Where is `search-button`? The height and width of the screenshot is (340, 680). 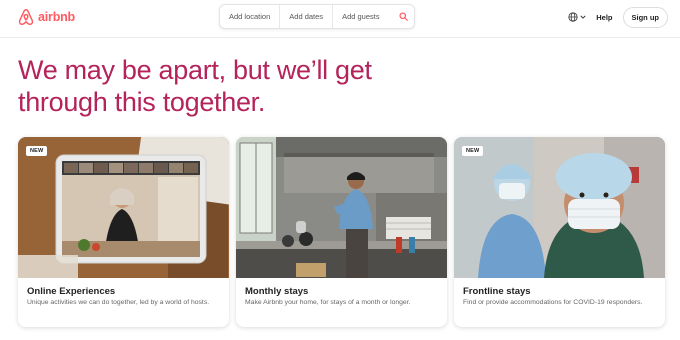 search-button is located at coordinates (403, 16).